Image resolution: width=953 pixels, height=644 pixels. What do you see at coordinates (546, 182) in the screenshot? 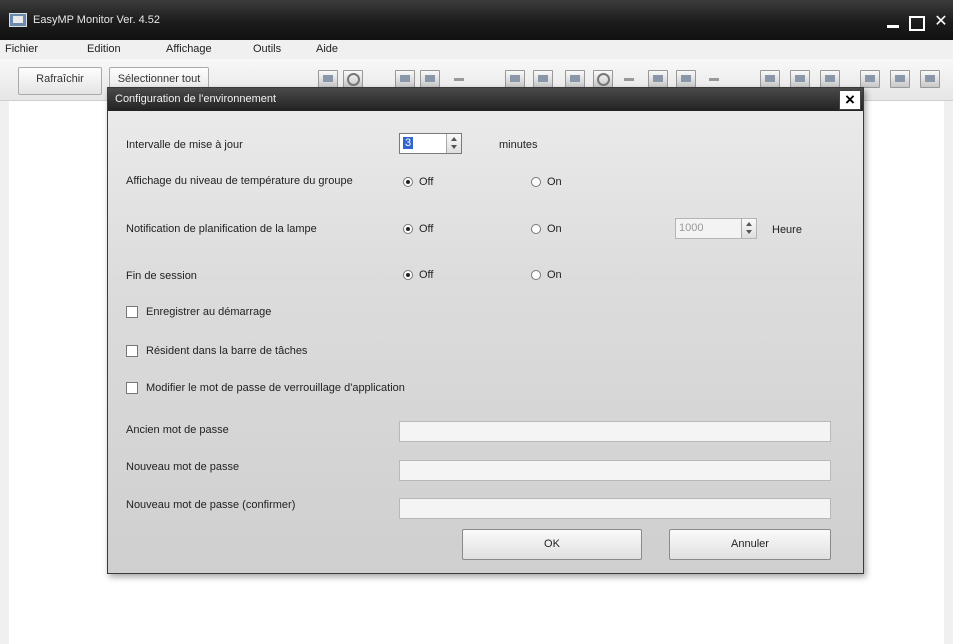
I see `temperature-on-radio: On` at bounding box center [546, 182].